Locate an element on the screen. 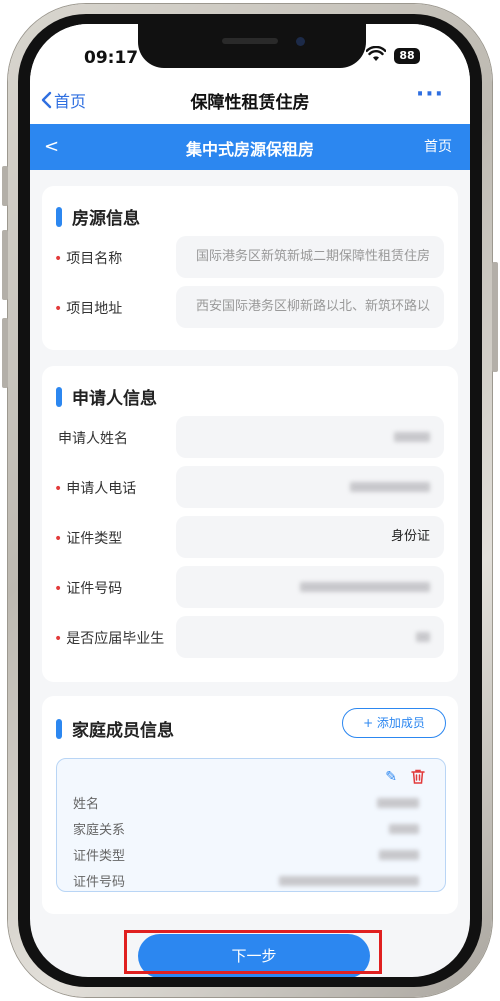 The height and width of the screenshot is (1001, 500). status-time: 09:17 is located at coordinates (111, 58).